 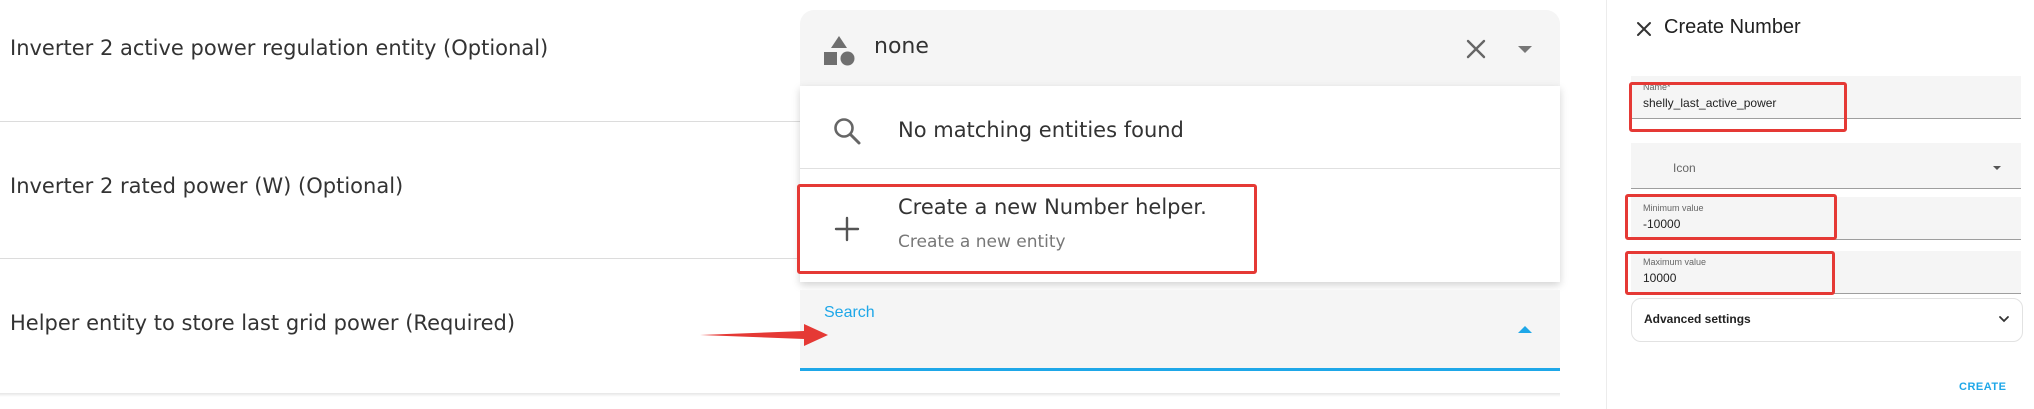 What do you see at coordinates (901, 46) in the screenshot?
I see `selected-entity-value: none` at bounding box center [901, 46].